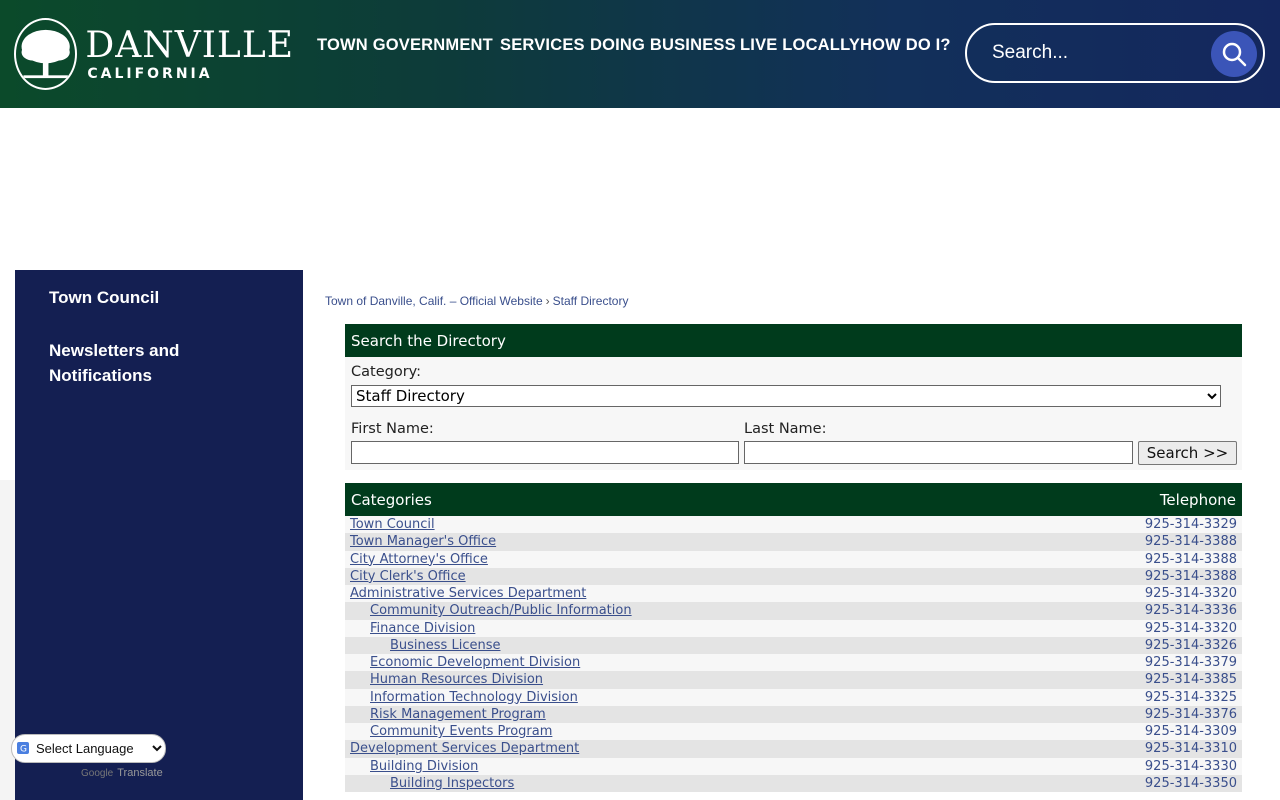 Image resolution: width=1280 pixels, height=800 pixels. Describe the element at coordinates (428, 340) in the screenshot. I see `directory-search-title: Search the Directory` at that location.